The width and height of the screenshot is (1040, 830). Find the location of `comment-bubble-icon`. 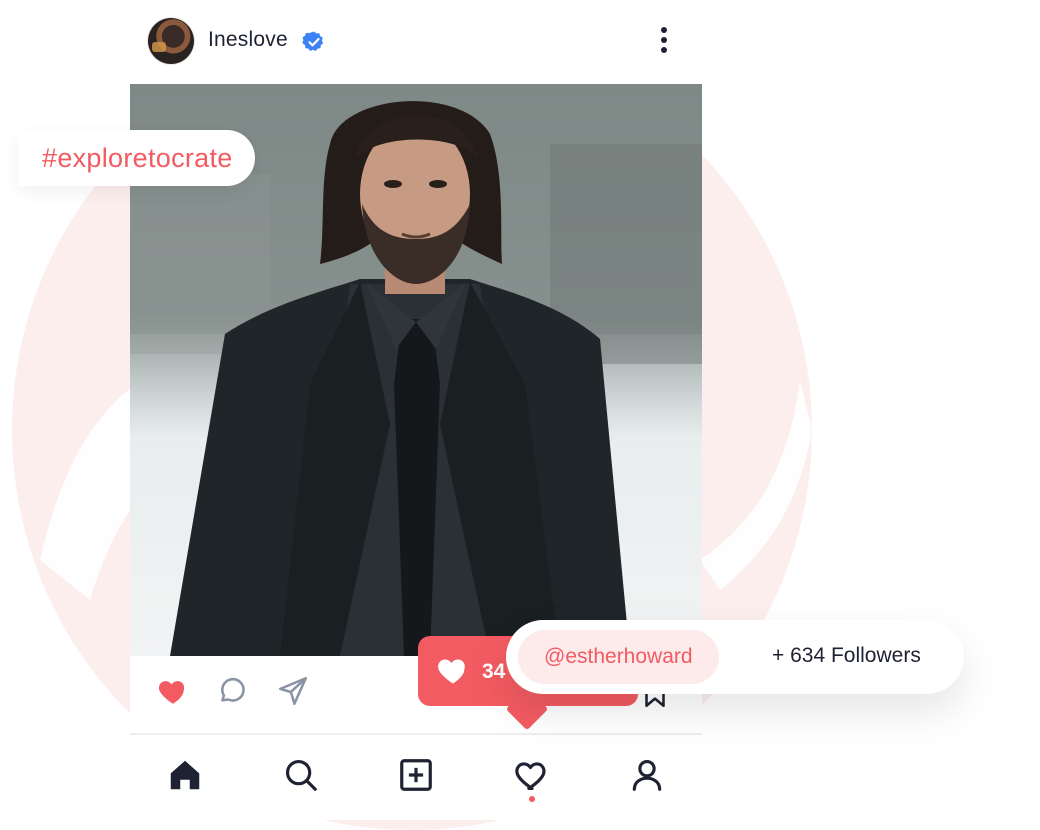

comment-bubble-icon is located at coordinates (233, 691).